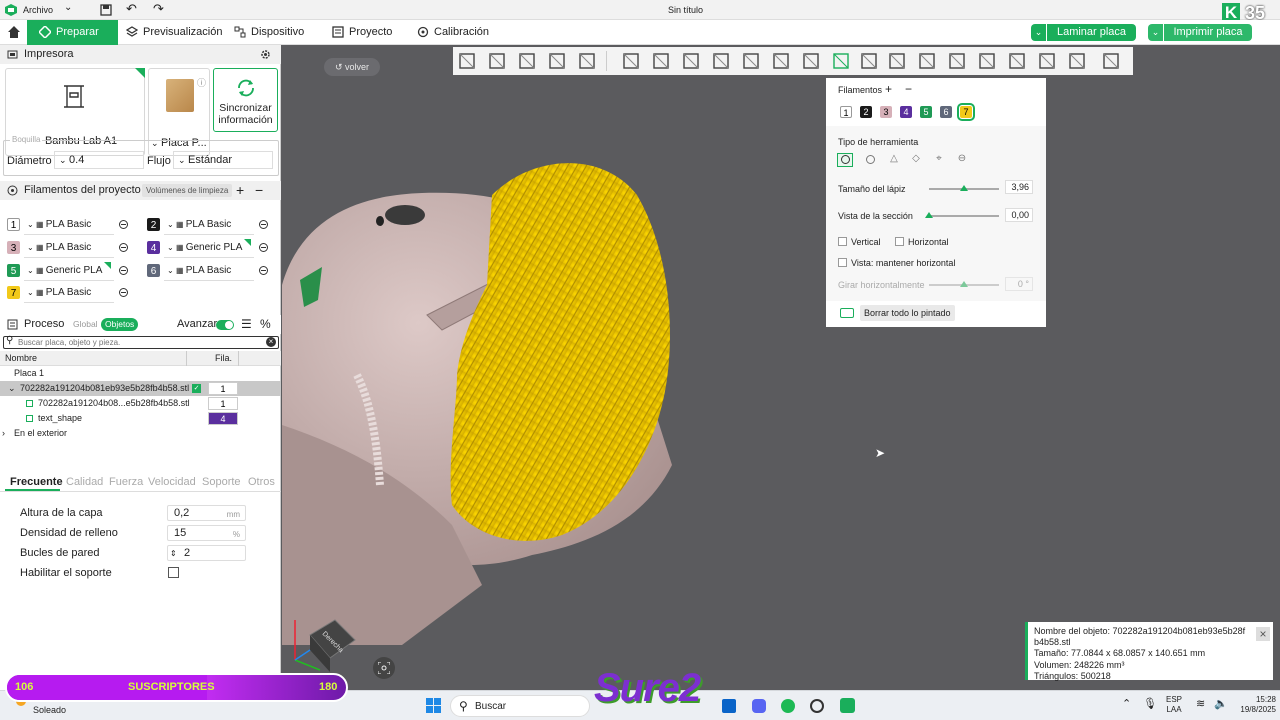 This screenshot has width=1280, height=720. What do you see at coordinates (916, 160) in the screenshot?
I see `tool-height-button: ◇` at bounding box center [916, 160].